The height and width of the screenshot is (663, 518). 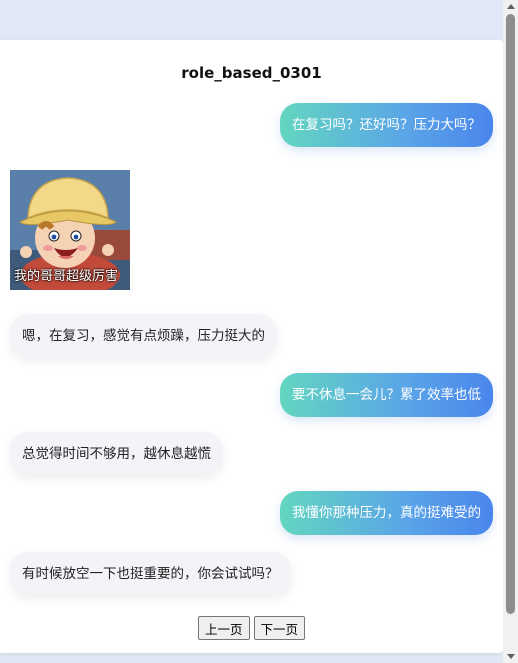 What do you see at coordinates (70, 230) in the screenshot?
I see `sticker-image: 我的哥哥超级厉害` at bounding box center [70, 230].